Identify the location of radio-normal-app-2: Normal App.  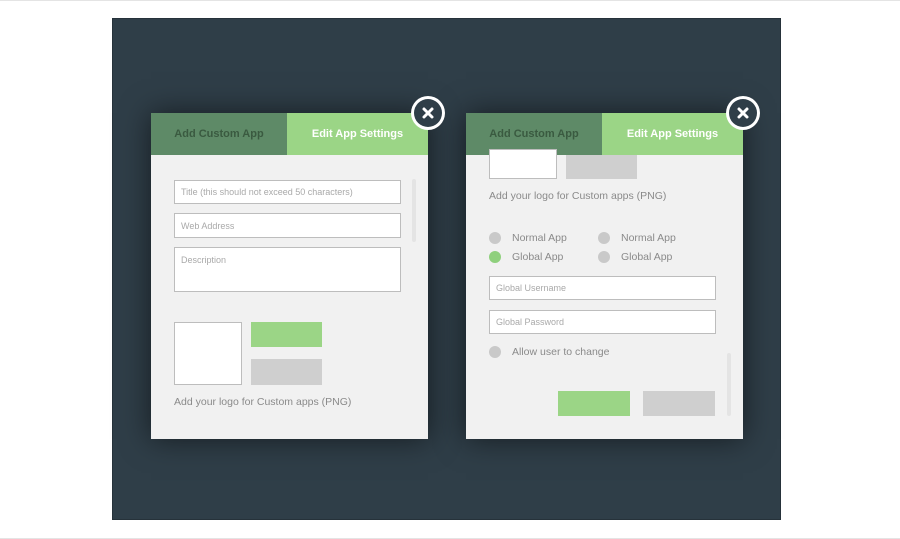
(637, 238).